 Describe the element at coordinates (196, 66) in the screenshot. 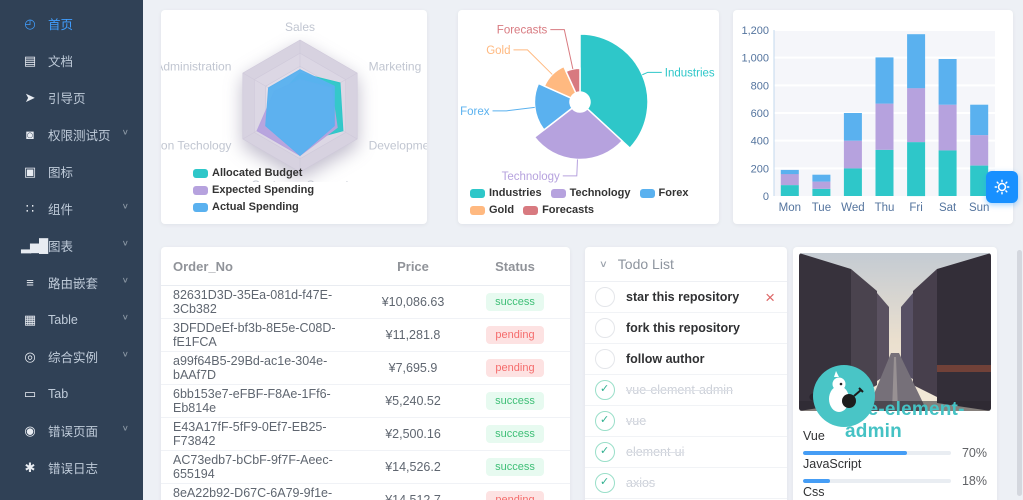

I see `svg-text: Administration` at that location.